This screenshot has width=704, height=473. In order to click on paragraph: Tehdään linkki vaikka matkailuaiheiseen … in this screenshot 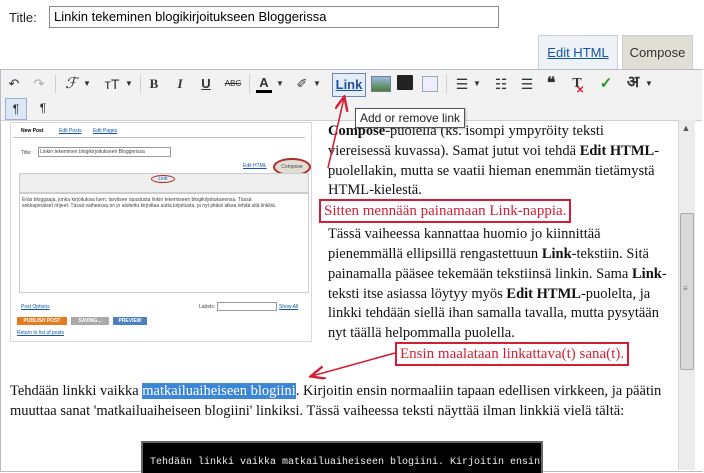, I will do `click(345, 401)`.